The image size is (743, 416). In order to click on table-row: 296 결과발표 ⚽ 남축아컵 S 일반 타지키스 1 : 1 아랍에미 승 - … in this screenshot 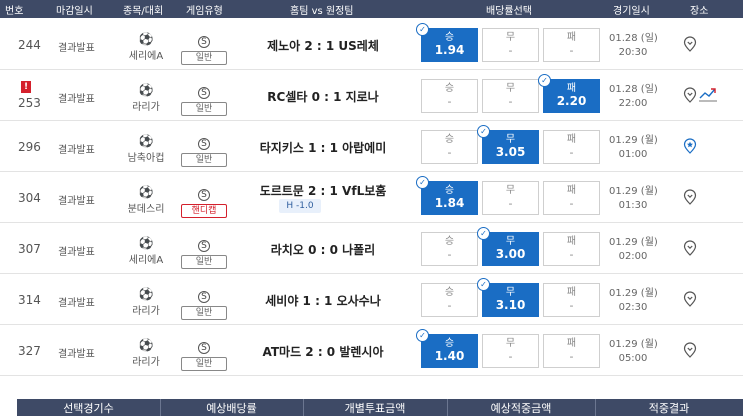, I will do `click(371, 146)`.